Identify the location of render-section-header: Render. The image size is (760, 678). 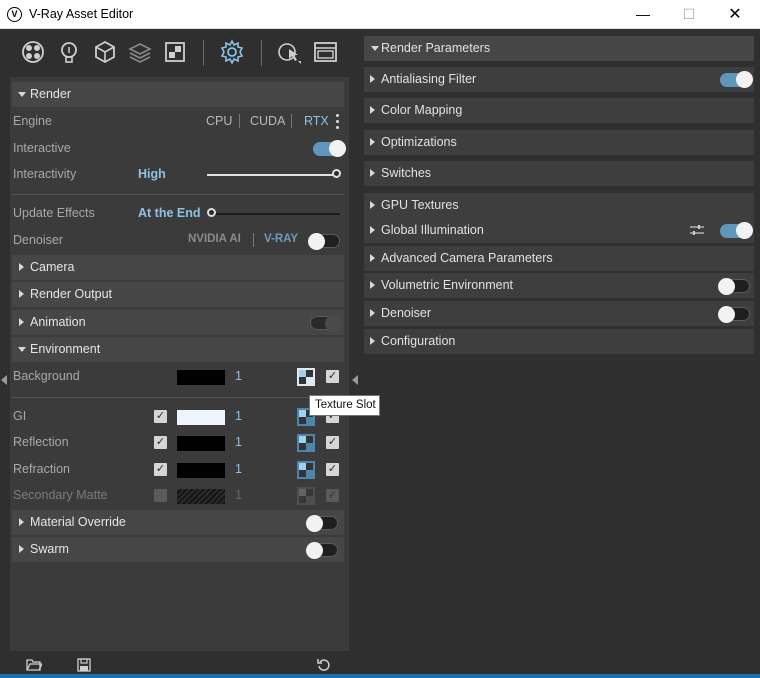
(178, 94).